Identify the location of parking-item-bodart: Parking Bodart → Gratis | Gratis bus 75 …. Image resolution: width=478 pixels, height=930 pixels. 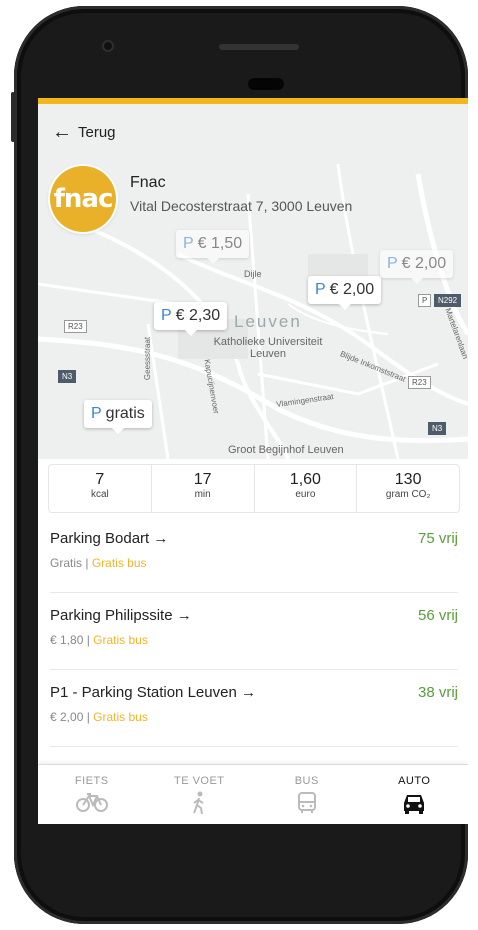
(254, 554).